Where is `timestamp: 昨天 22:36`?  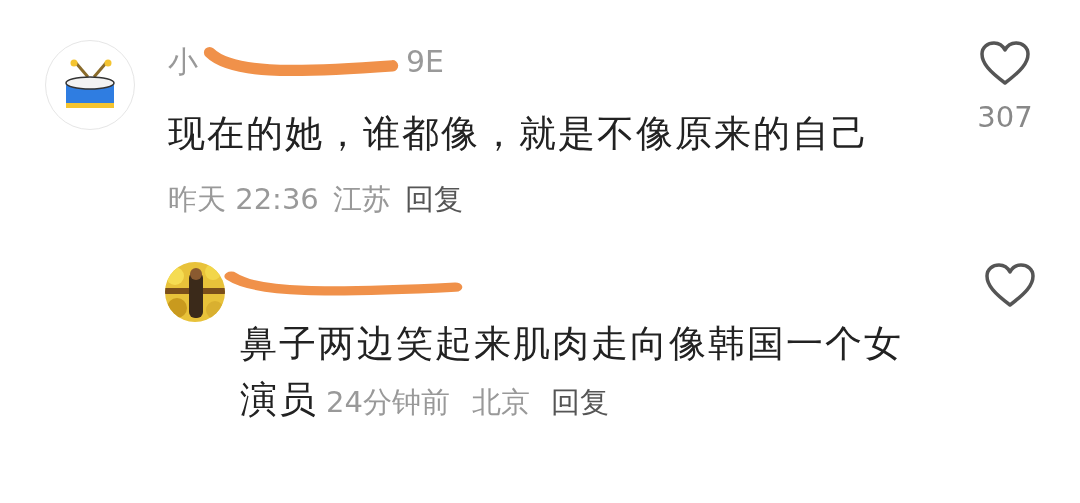
timestamp: 昨天 22:36 is located at coordinates (243, 199).